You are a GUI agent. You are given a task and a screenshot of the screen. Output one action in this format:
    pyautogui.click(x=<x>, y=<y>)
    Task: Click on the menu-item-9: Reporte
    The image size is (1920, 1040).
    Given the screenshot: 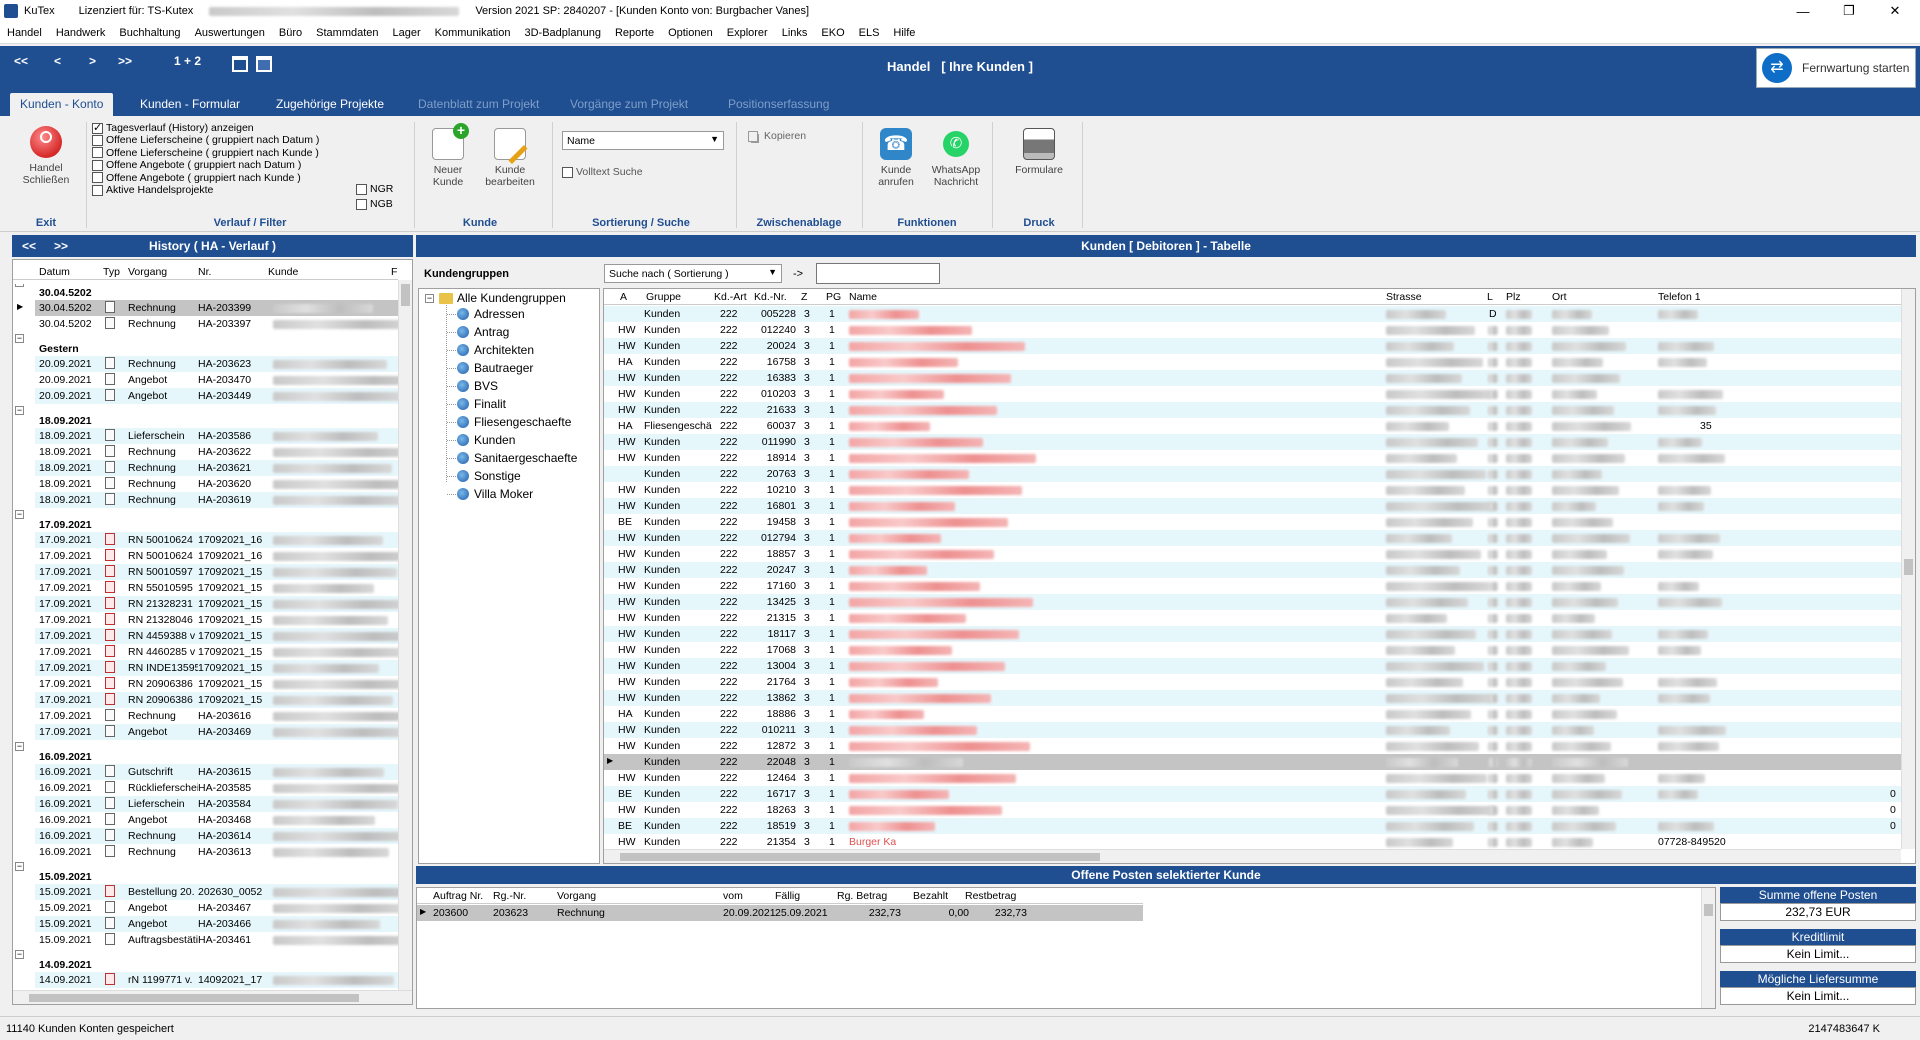 What is the action you would take?
    pyautogui.click(x=634, y=33)
    